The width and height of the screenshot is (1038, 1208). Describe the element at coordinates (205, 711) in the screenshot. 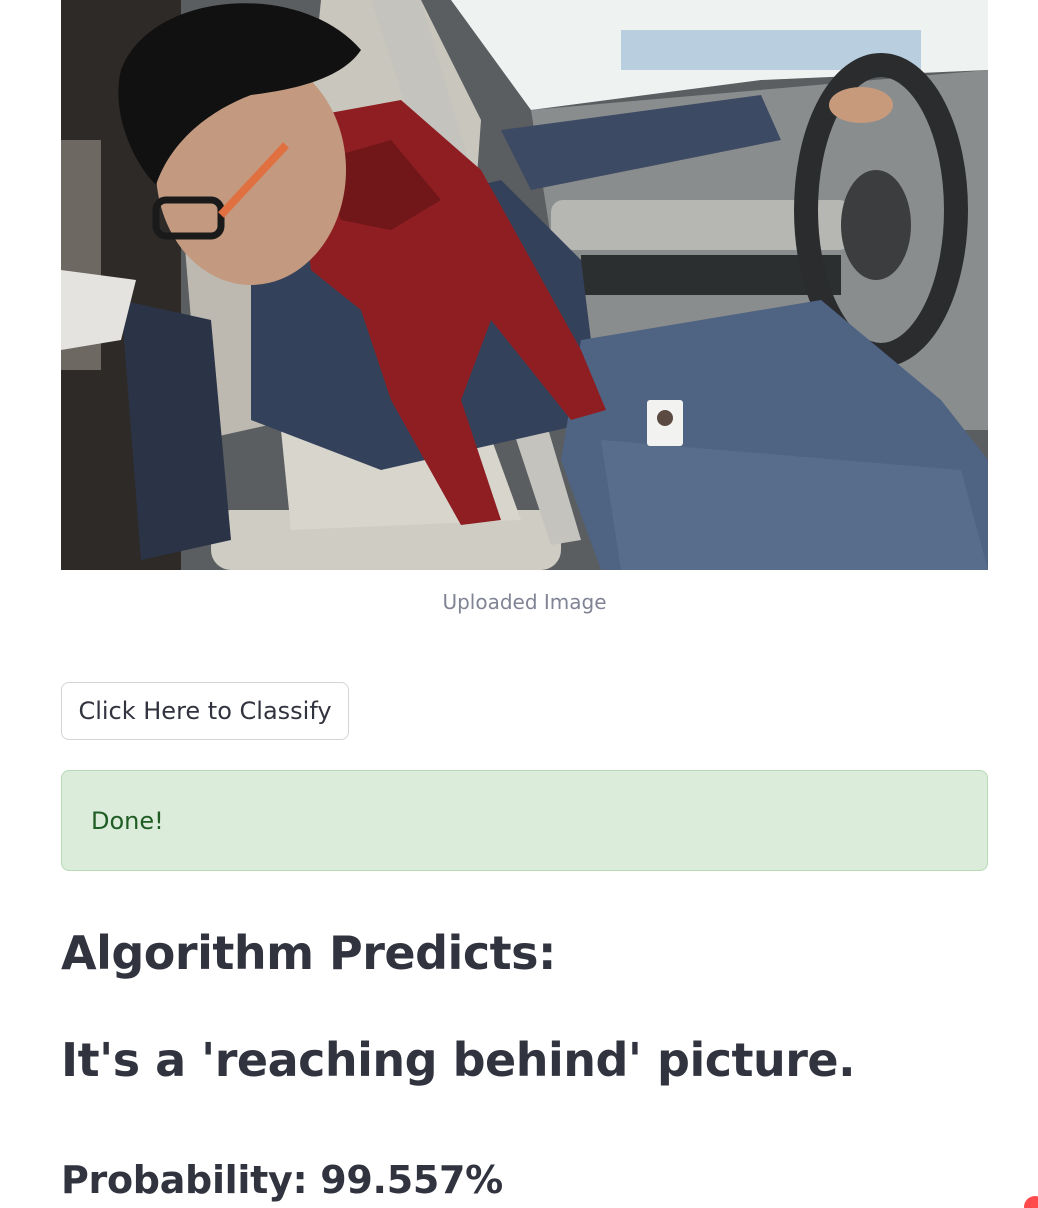

I see `classify-button: Click Here to Classify` at that location.